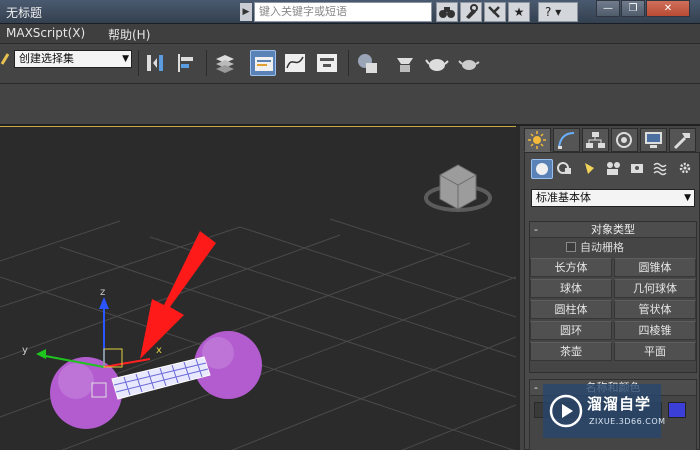 Image resolution: width=700 pixels, height=450 pixels. Describe the element at coordinates (566, 411) in the screenshot. I see `play-logo-icon` at that location.